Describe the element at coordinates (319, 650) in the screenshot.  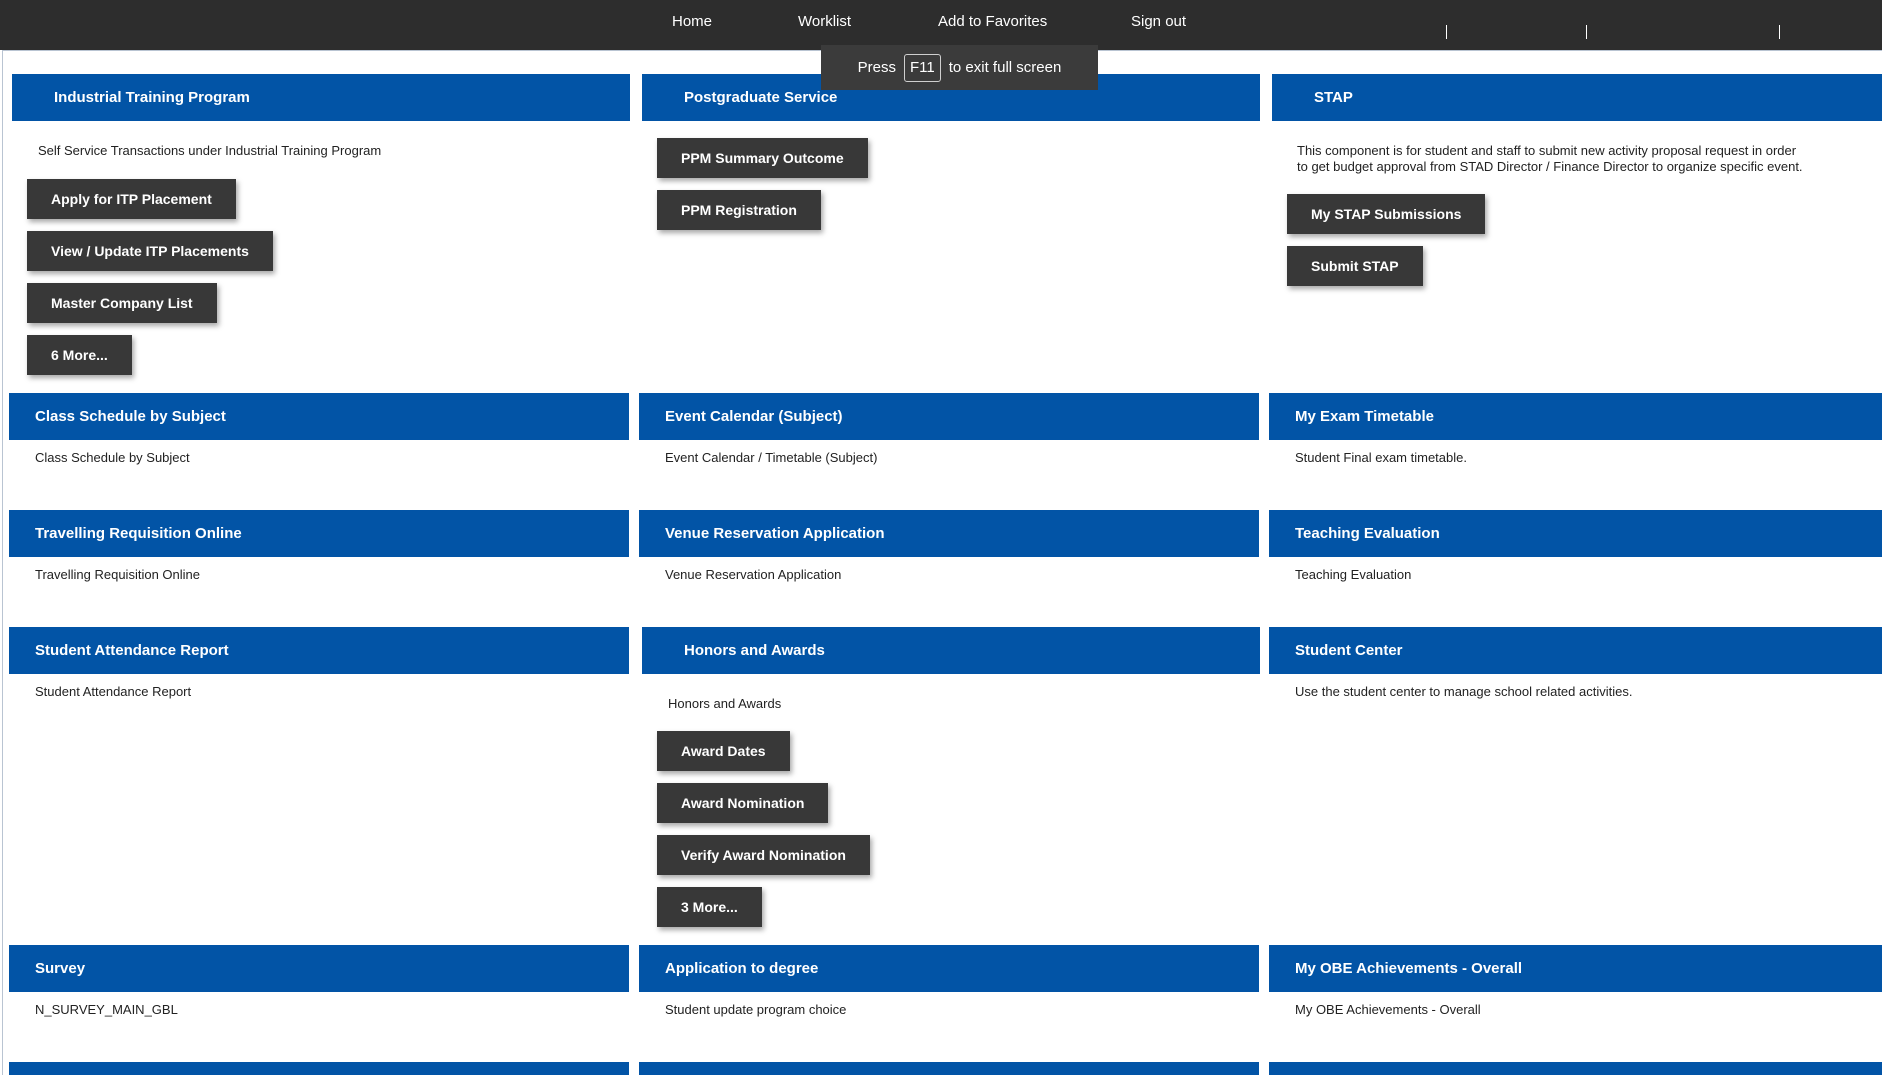
I see `tile-student-attendance-report: Student Attendance Report` at that location.